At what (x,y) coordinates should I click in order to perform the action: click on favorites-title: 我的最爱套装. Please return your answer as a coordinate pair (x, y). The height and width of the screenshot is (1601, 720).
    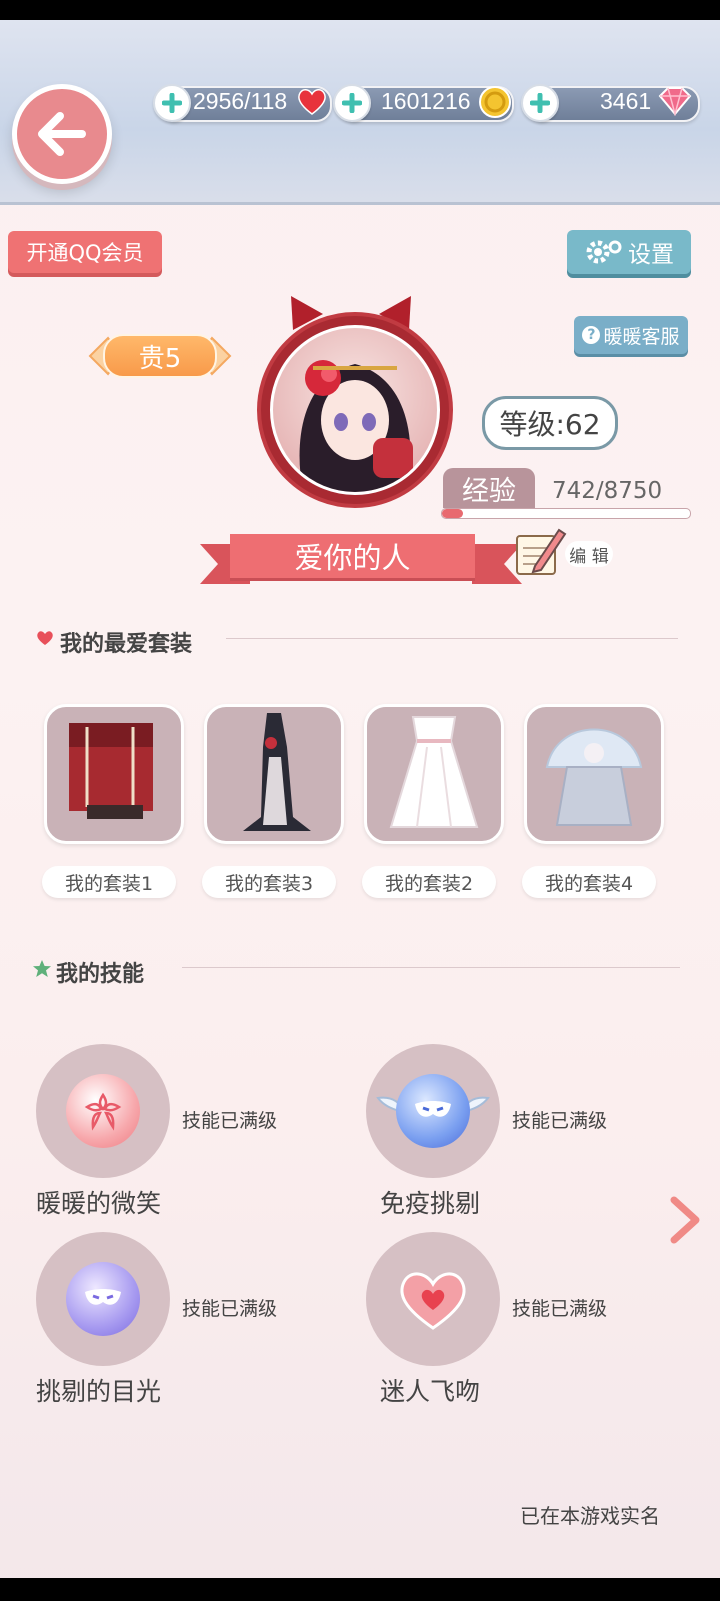
    Looking at the image, I should click on (126, 644).